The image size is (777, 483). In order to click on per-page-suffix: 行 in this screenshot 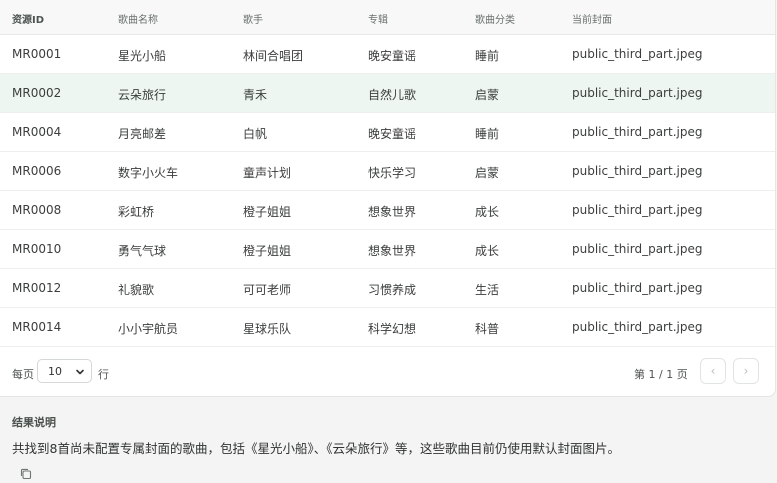, I will do `click(103, 374)`.